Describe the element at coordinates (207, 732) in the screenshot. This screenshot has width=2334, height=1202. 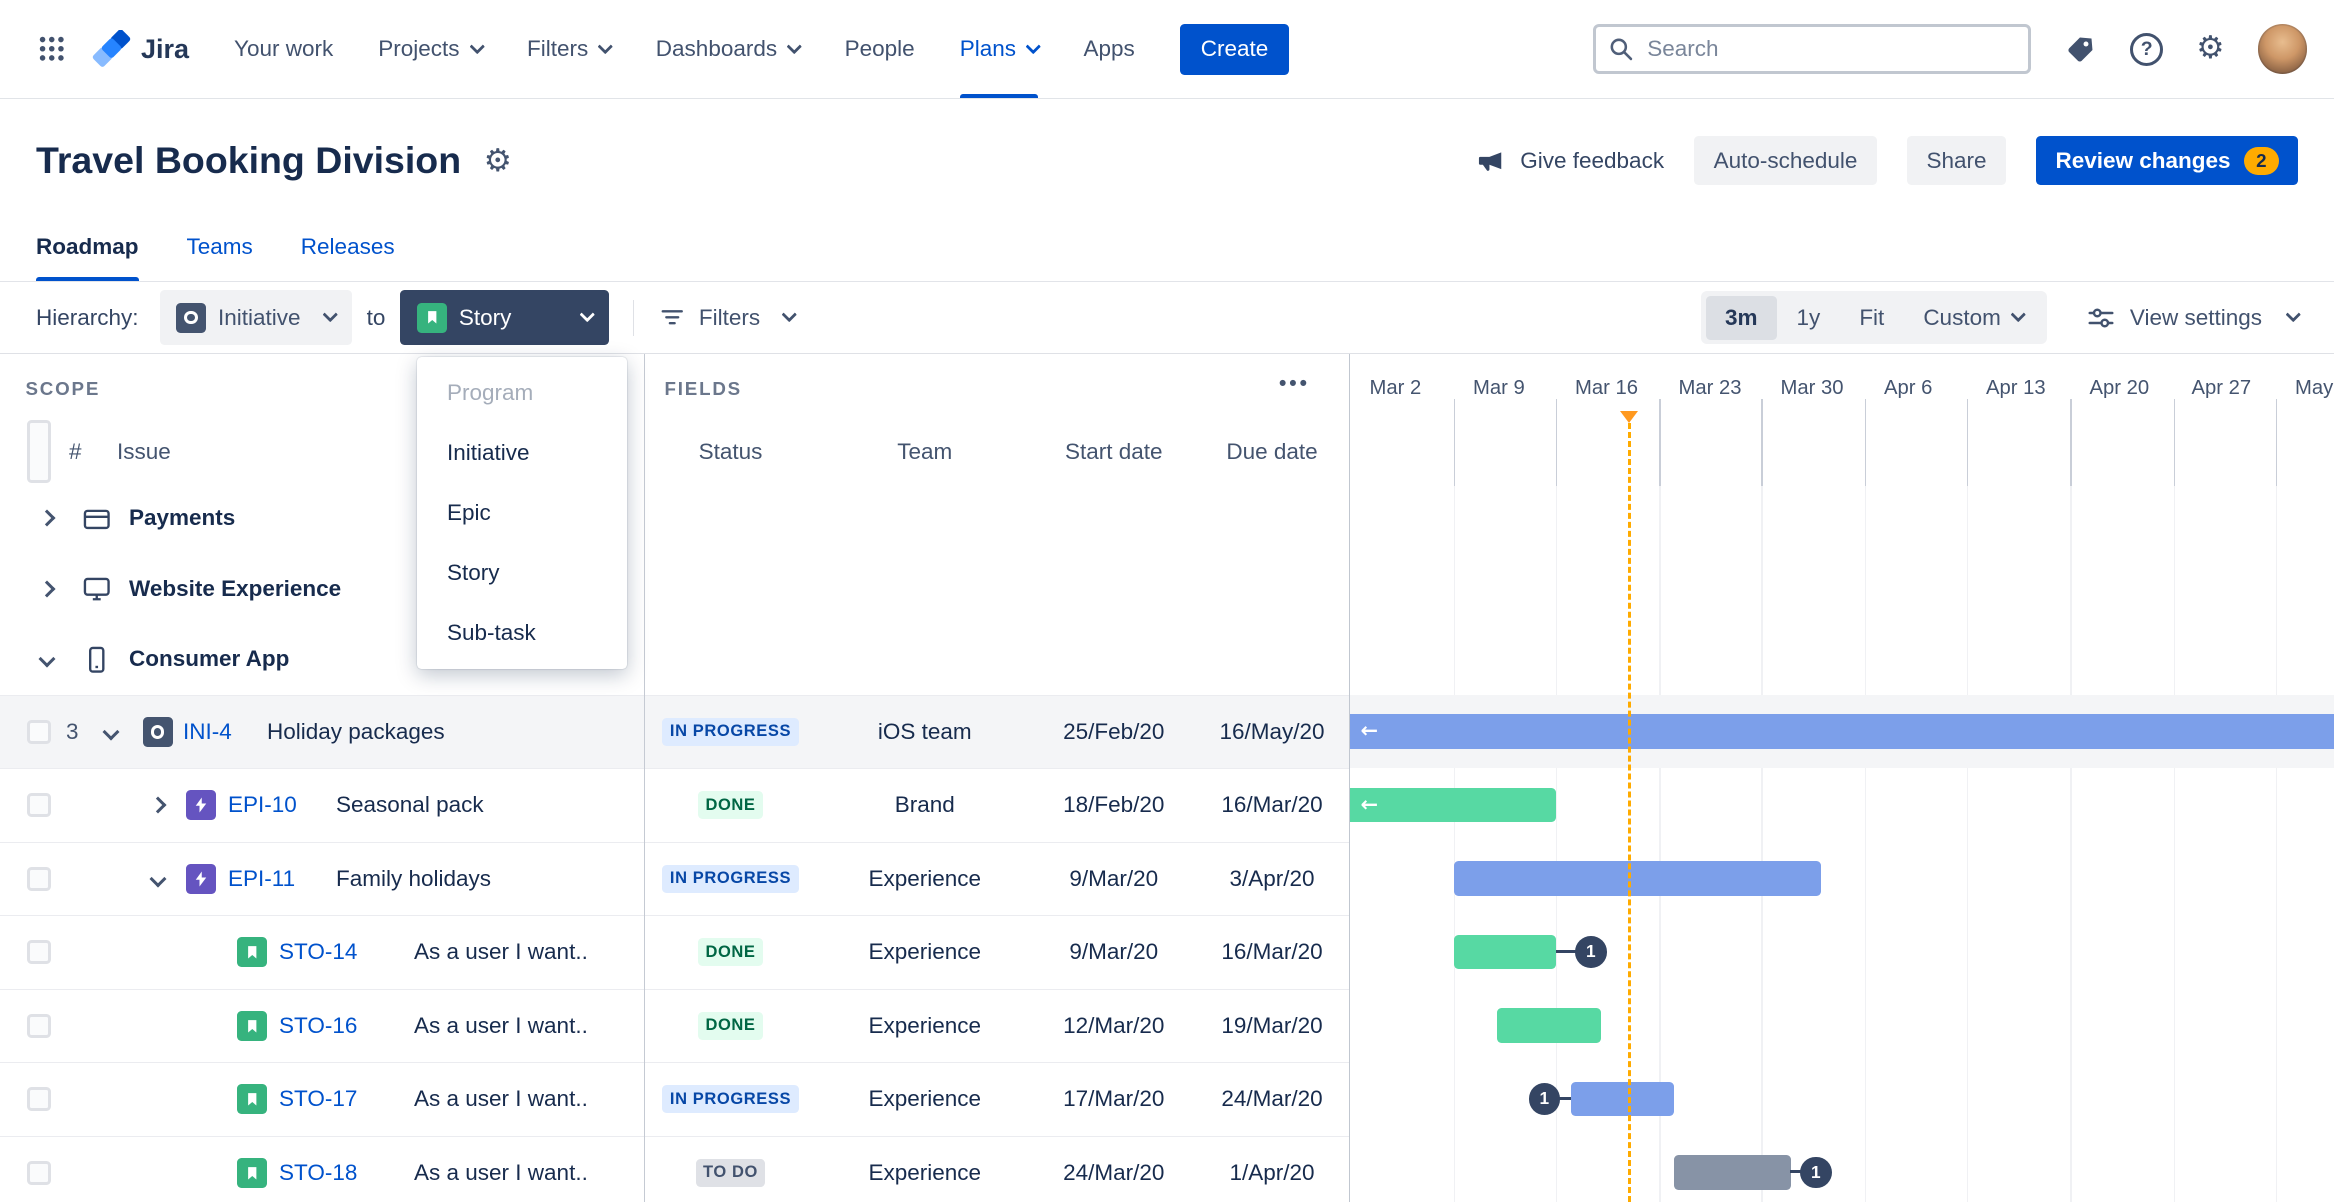
I see `issue-key-link: INI-4` at that location.